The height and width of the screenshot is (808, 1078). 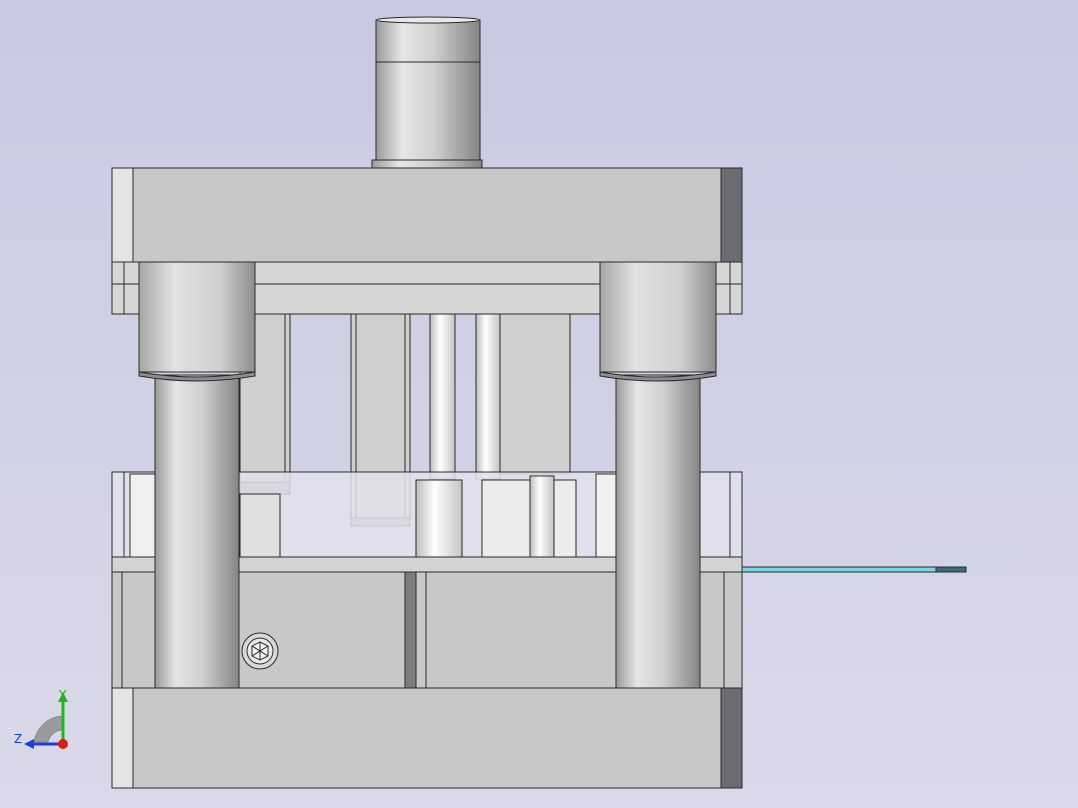 What do you see at coordinates (197, 321) in the screenshot?
I see `guide-bushing-left` at bounding box center [197, 321].